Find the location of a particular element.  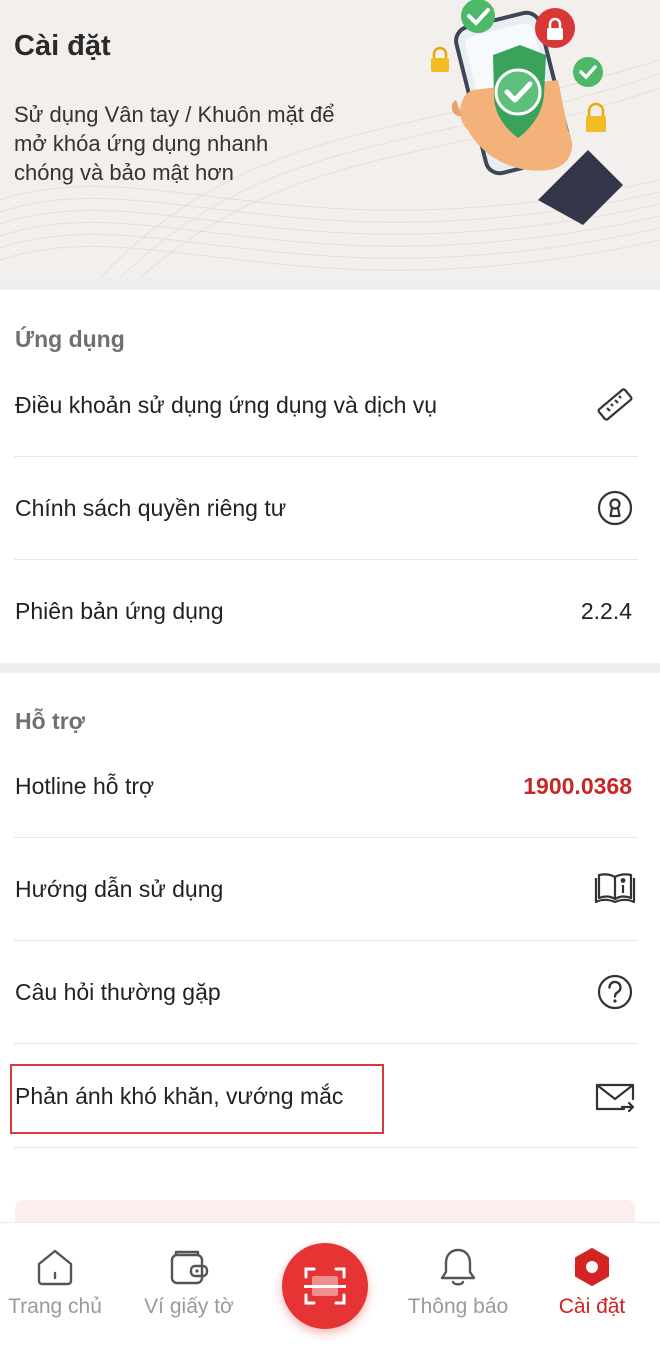

privacy-policy-row: Chính sách quyền riêng tư is located at coordinates (330, 508).